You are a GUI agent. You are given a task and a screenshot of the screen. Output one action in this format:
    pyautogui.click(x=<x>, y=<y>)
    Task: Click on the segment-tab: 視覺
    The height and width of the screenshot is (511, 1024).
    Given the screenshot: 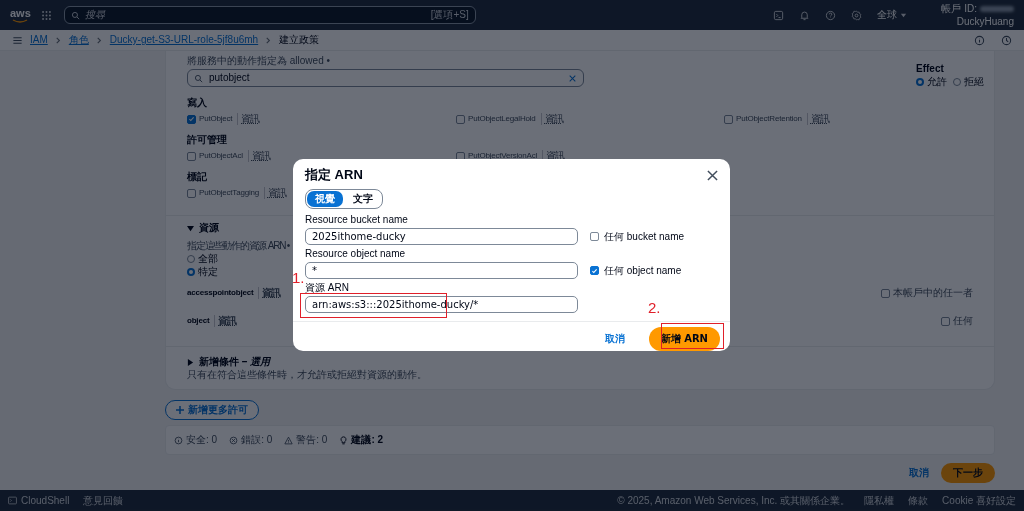 What is the action you would take?
    pyautogui.click(x=325, y=199)
    